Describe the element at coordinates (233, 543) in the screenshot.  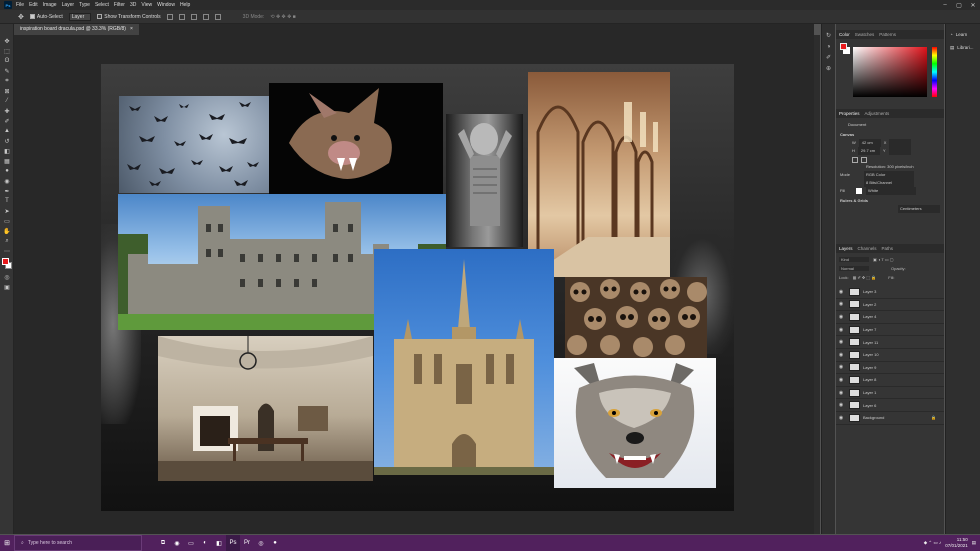
I see `photoshop-taskbar-icon: Ps` at that location.